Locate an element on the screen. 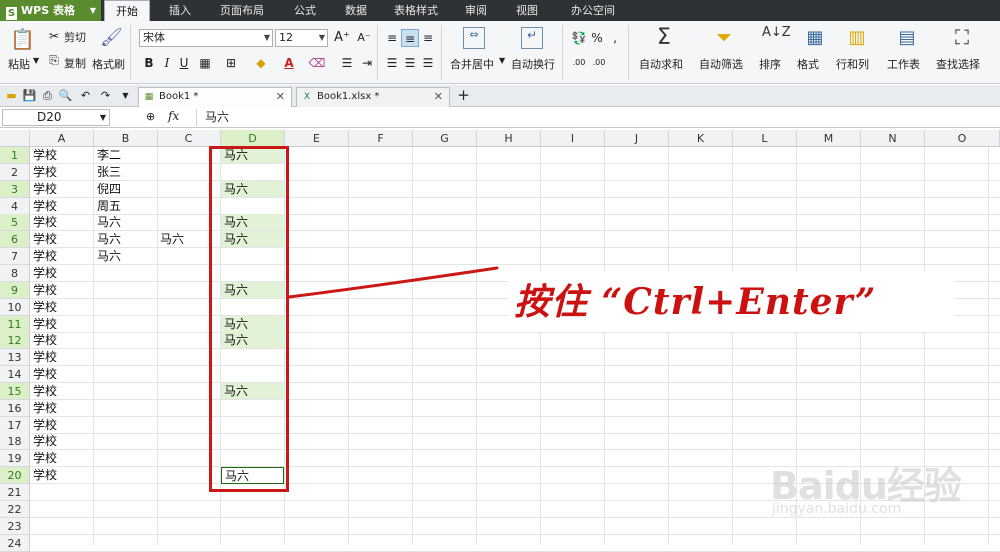  merge-borders-icon: ⊞ is located at coordinates (231, 63).